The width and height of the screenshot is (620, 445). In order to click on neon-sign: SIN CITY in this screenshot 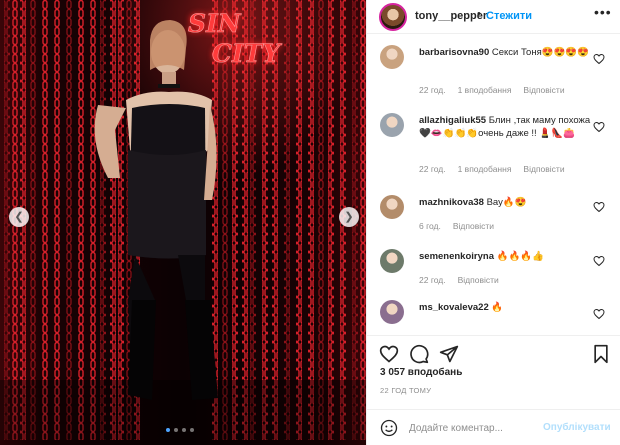, I will do `click(235, 39)`.